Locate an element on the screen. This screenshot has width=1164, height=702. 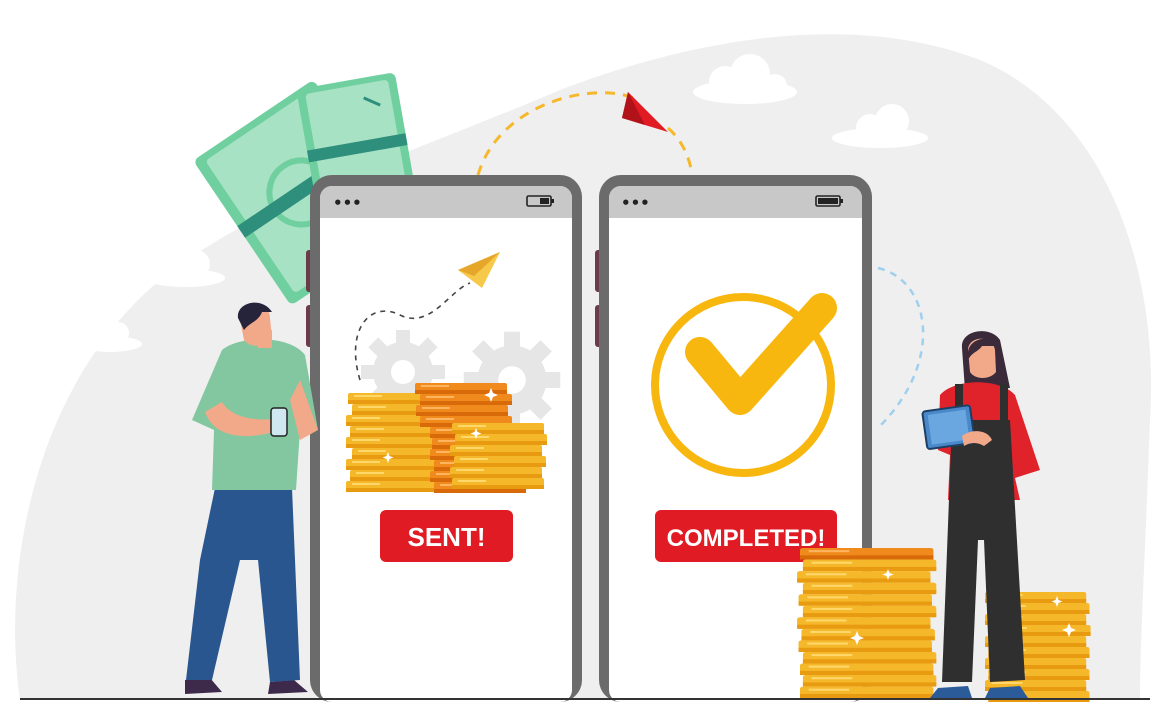
completed-label: COMPLETED! is located at coordinates (746, 538).